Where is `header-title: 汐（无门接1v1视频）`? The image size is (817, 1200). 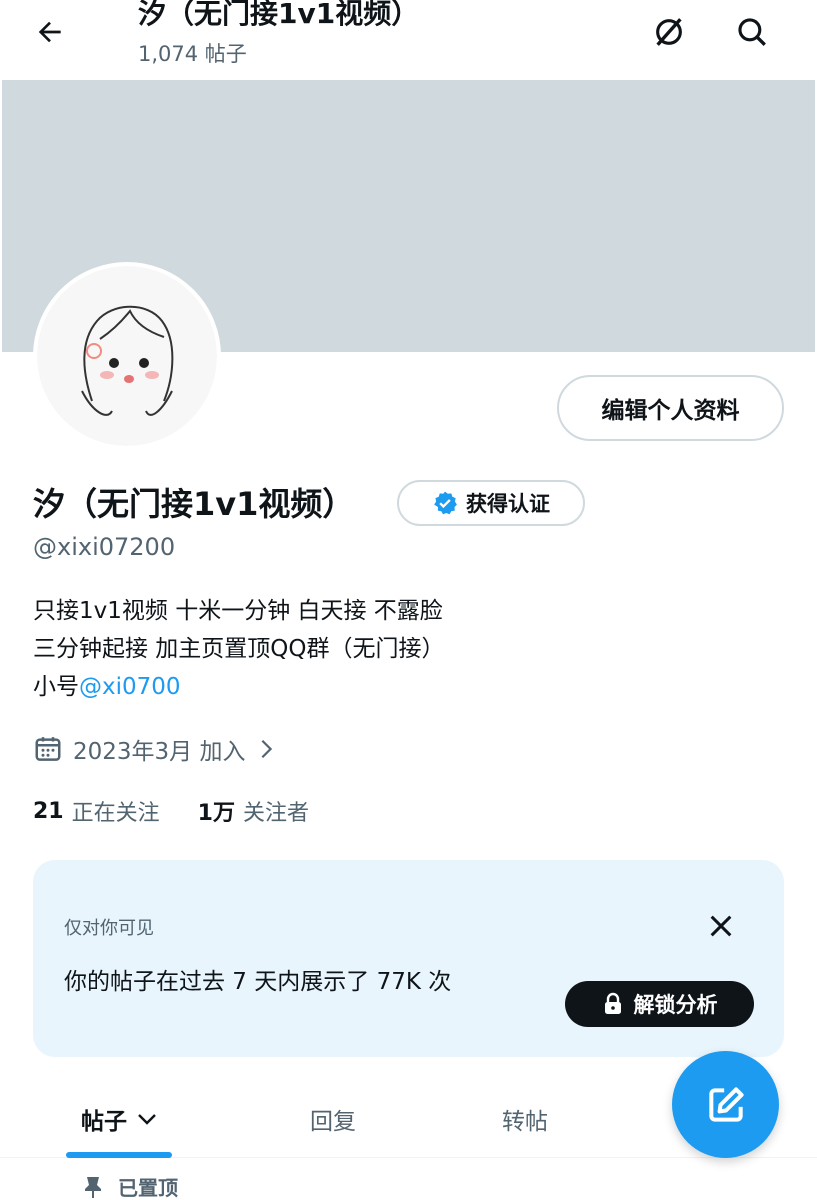
header-title: 汐（无门接1v1视频） is located at coordinates (279, 15).